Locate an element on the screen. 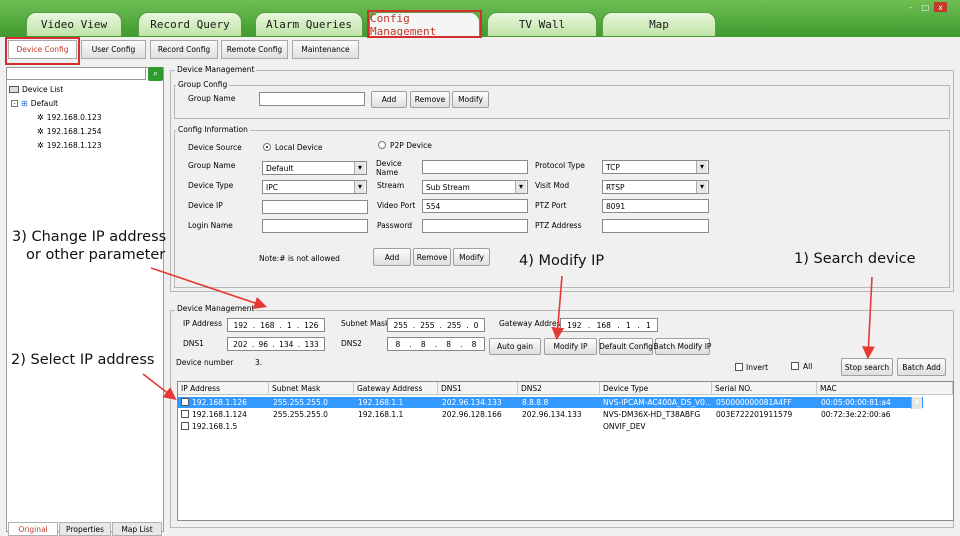 Image resolution: width=960 pixels, height=536 pixels. arrow-change-ip is located at coordinates (209, 288).